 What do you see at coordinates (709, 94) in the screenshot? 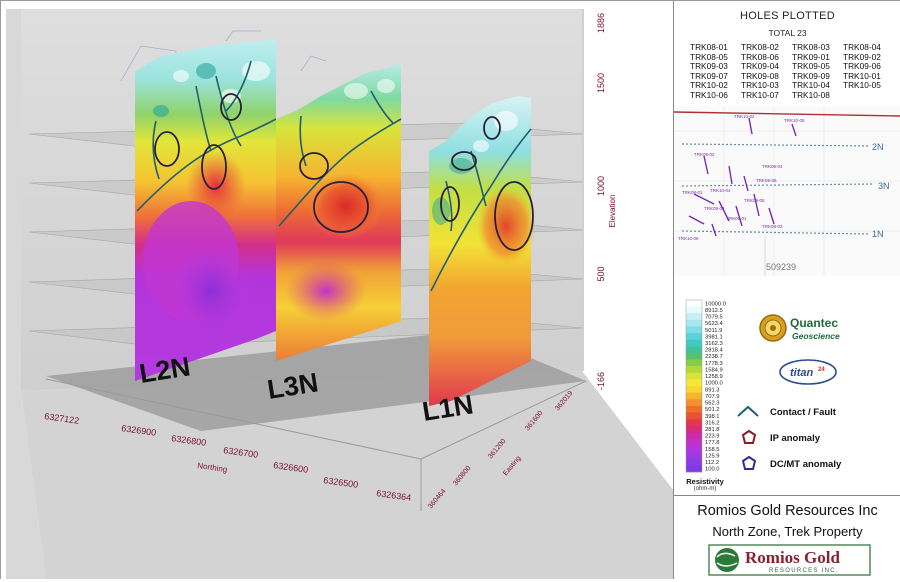
I see `hole-id: TRK10-06` at bounding box center [709, 94].